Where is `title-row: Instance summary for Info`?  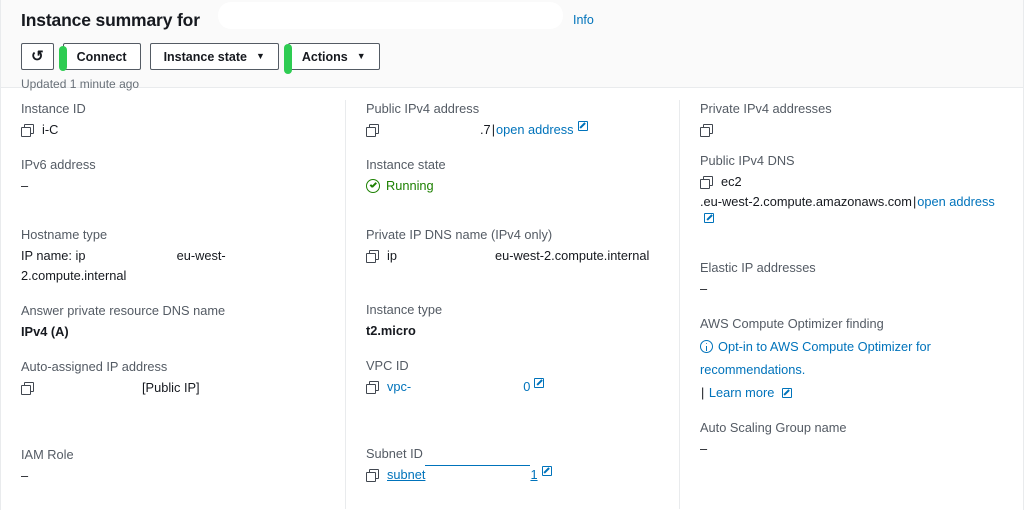 title-row: Instance summary for Info is located at coordinates (514, 18).